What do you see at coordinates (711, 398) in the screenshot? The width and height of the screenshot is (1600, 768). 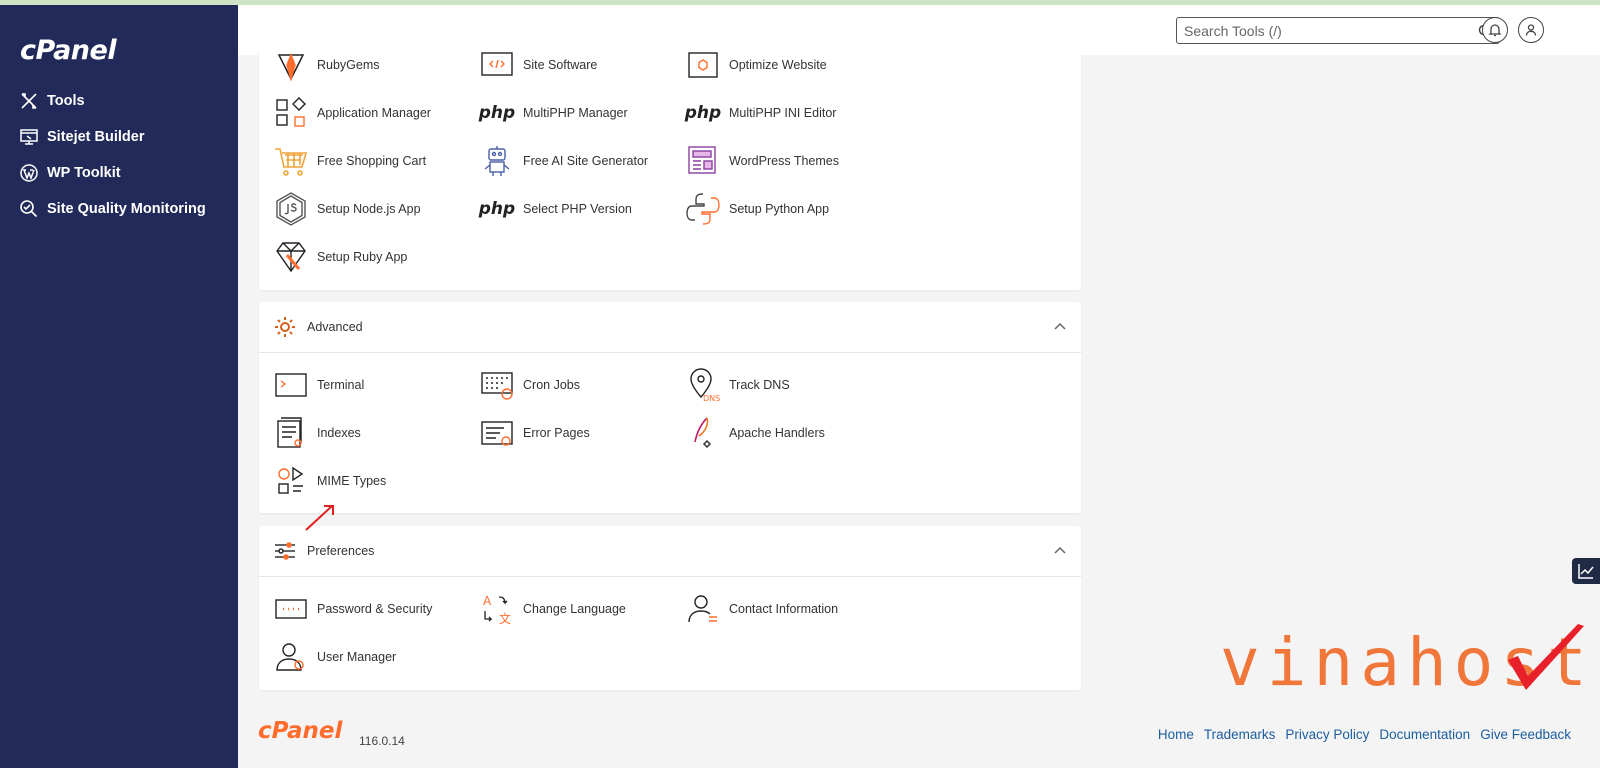 I see `svg-text: DNS` at bounding box center [711, 398].